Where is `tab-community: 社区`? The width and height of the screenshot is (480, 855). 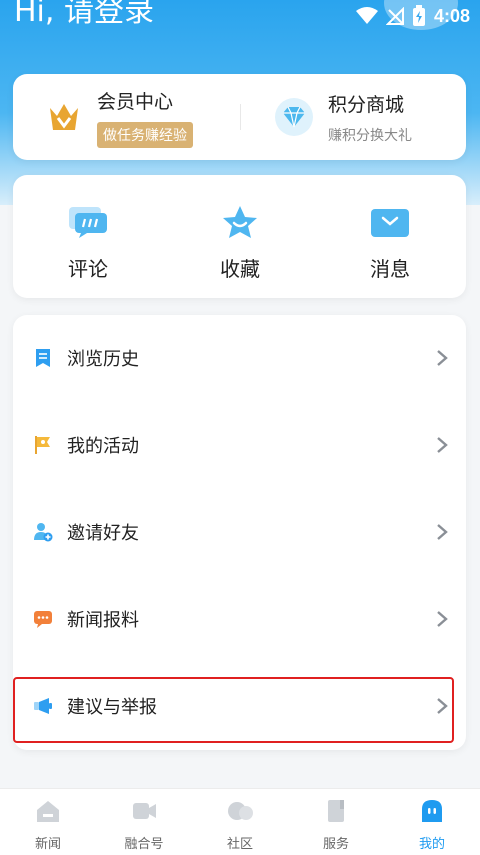
tab-community: 社区 is located at coordinates (240, 824).